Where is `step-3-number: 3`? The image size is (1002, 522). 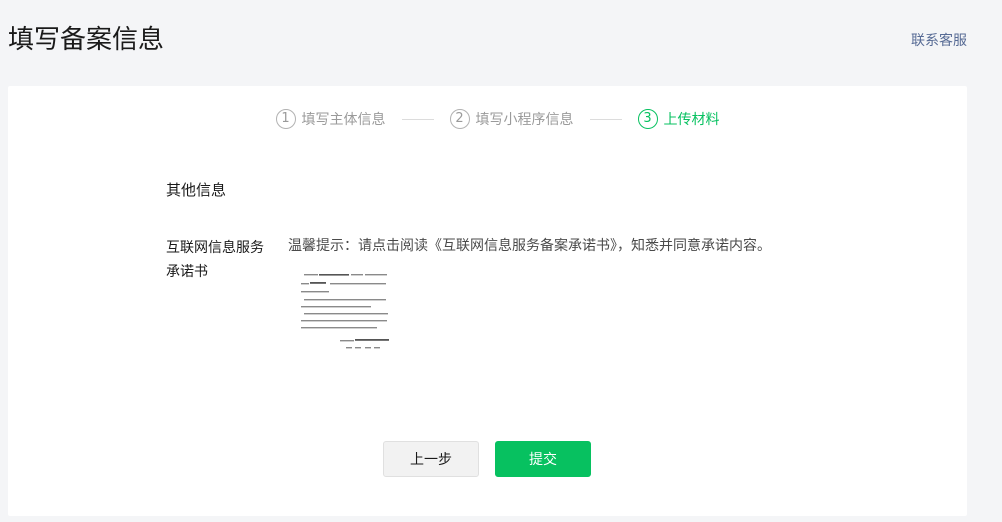
step-3-number: 3 is located at coordinates (647, 119).